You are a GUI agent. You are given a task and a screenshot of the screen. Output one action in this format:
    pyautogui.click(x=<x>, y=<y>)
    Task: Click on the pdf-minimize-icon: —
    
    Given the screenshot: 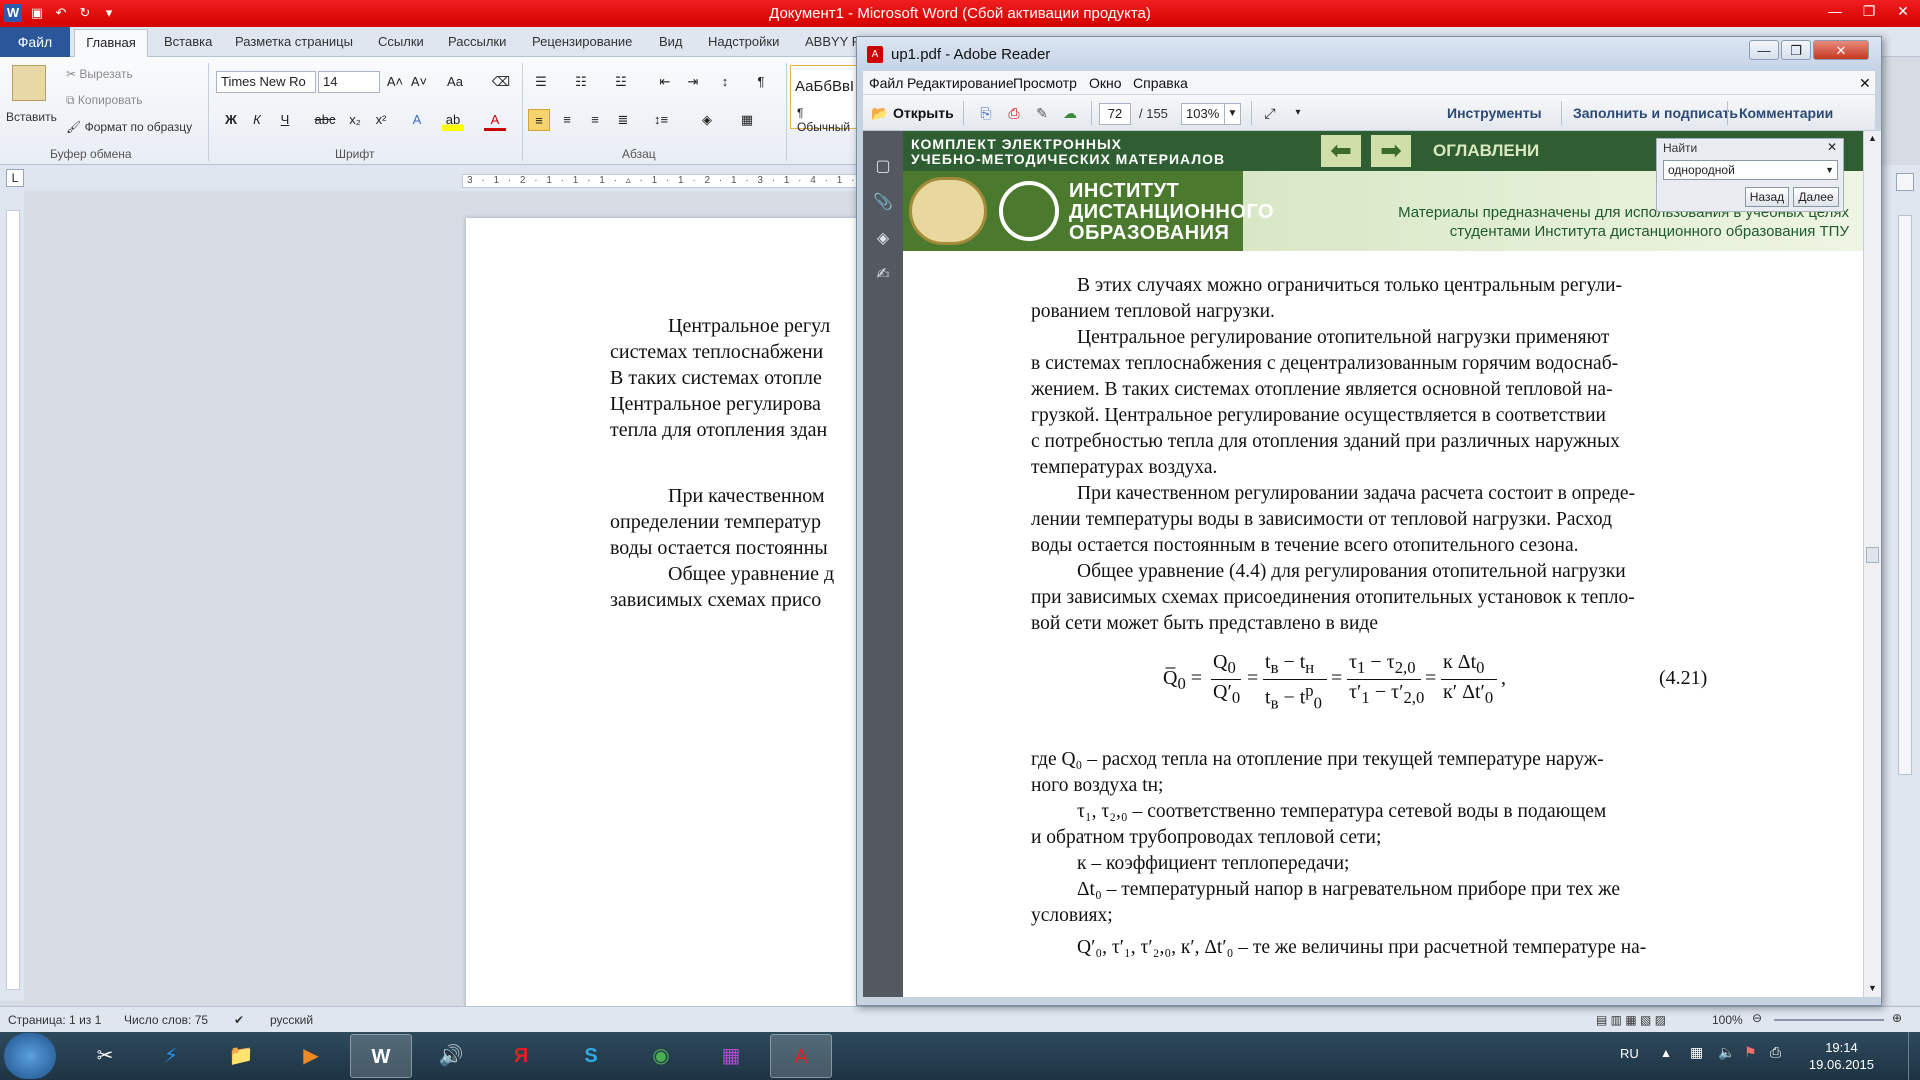 What is the action you would take?
    pyautogui.click(x=1764, y=50)
    